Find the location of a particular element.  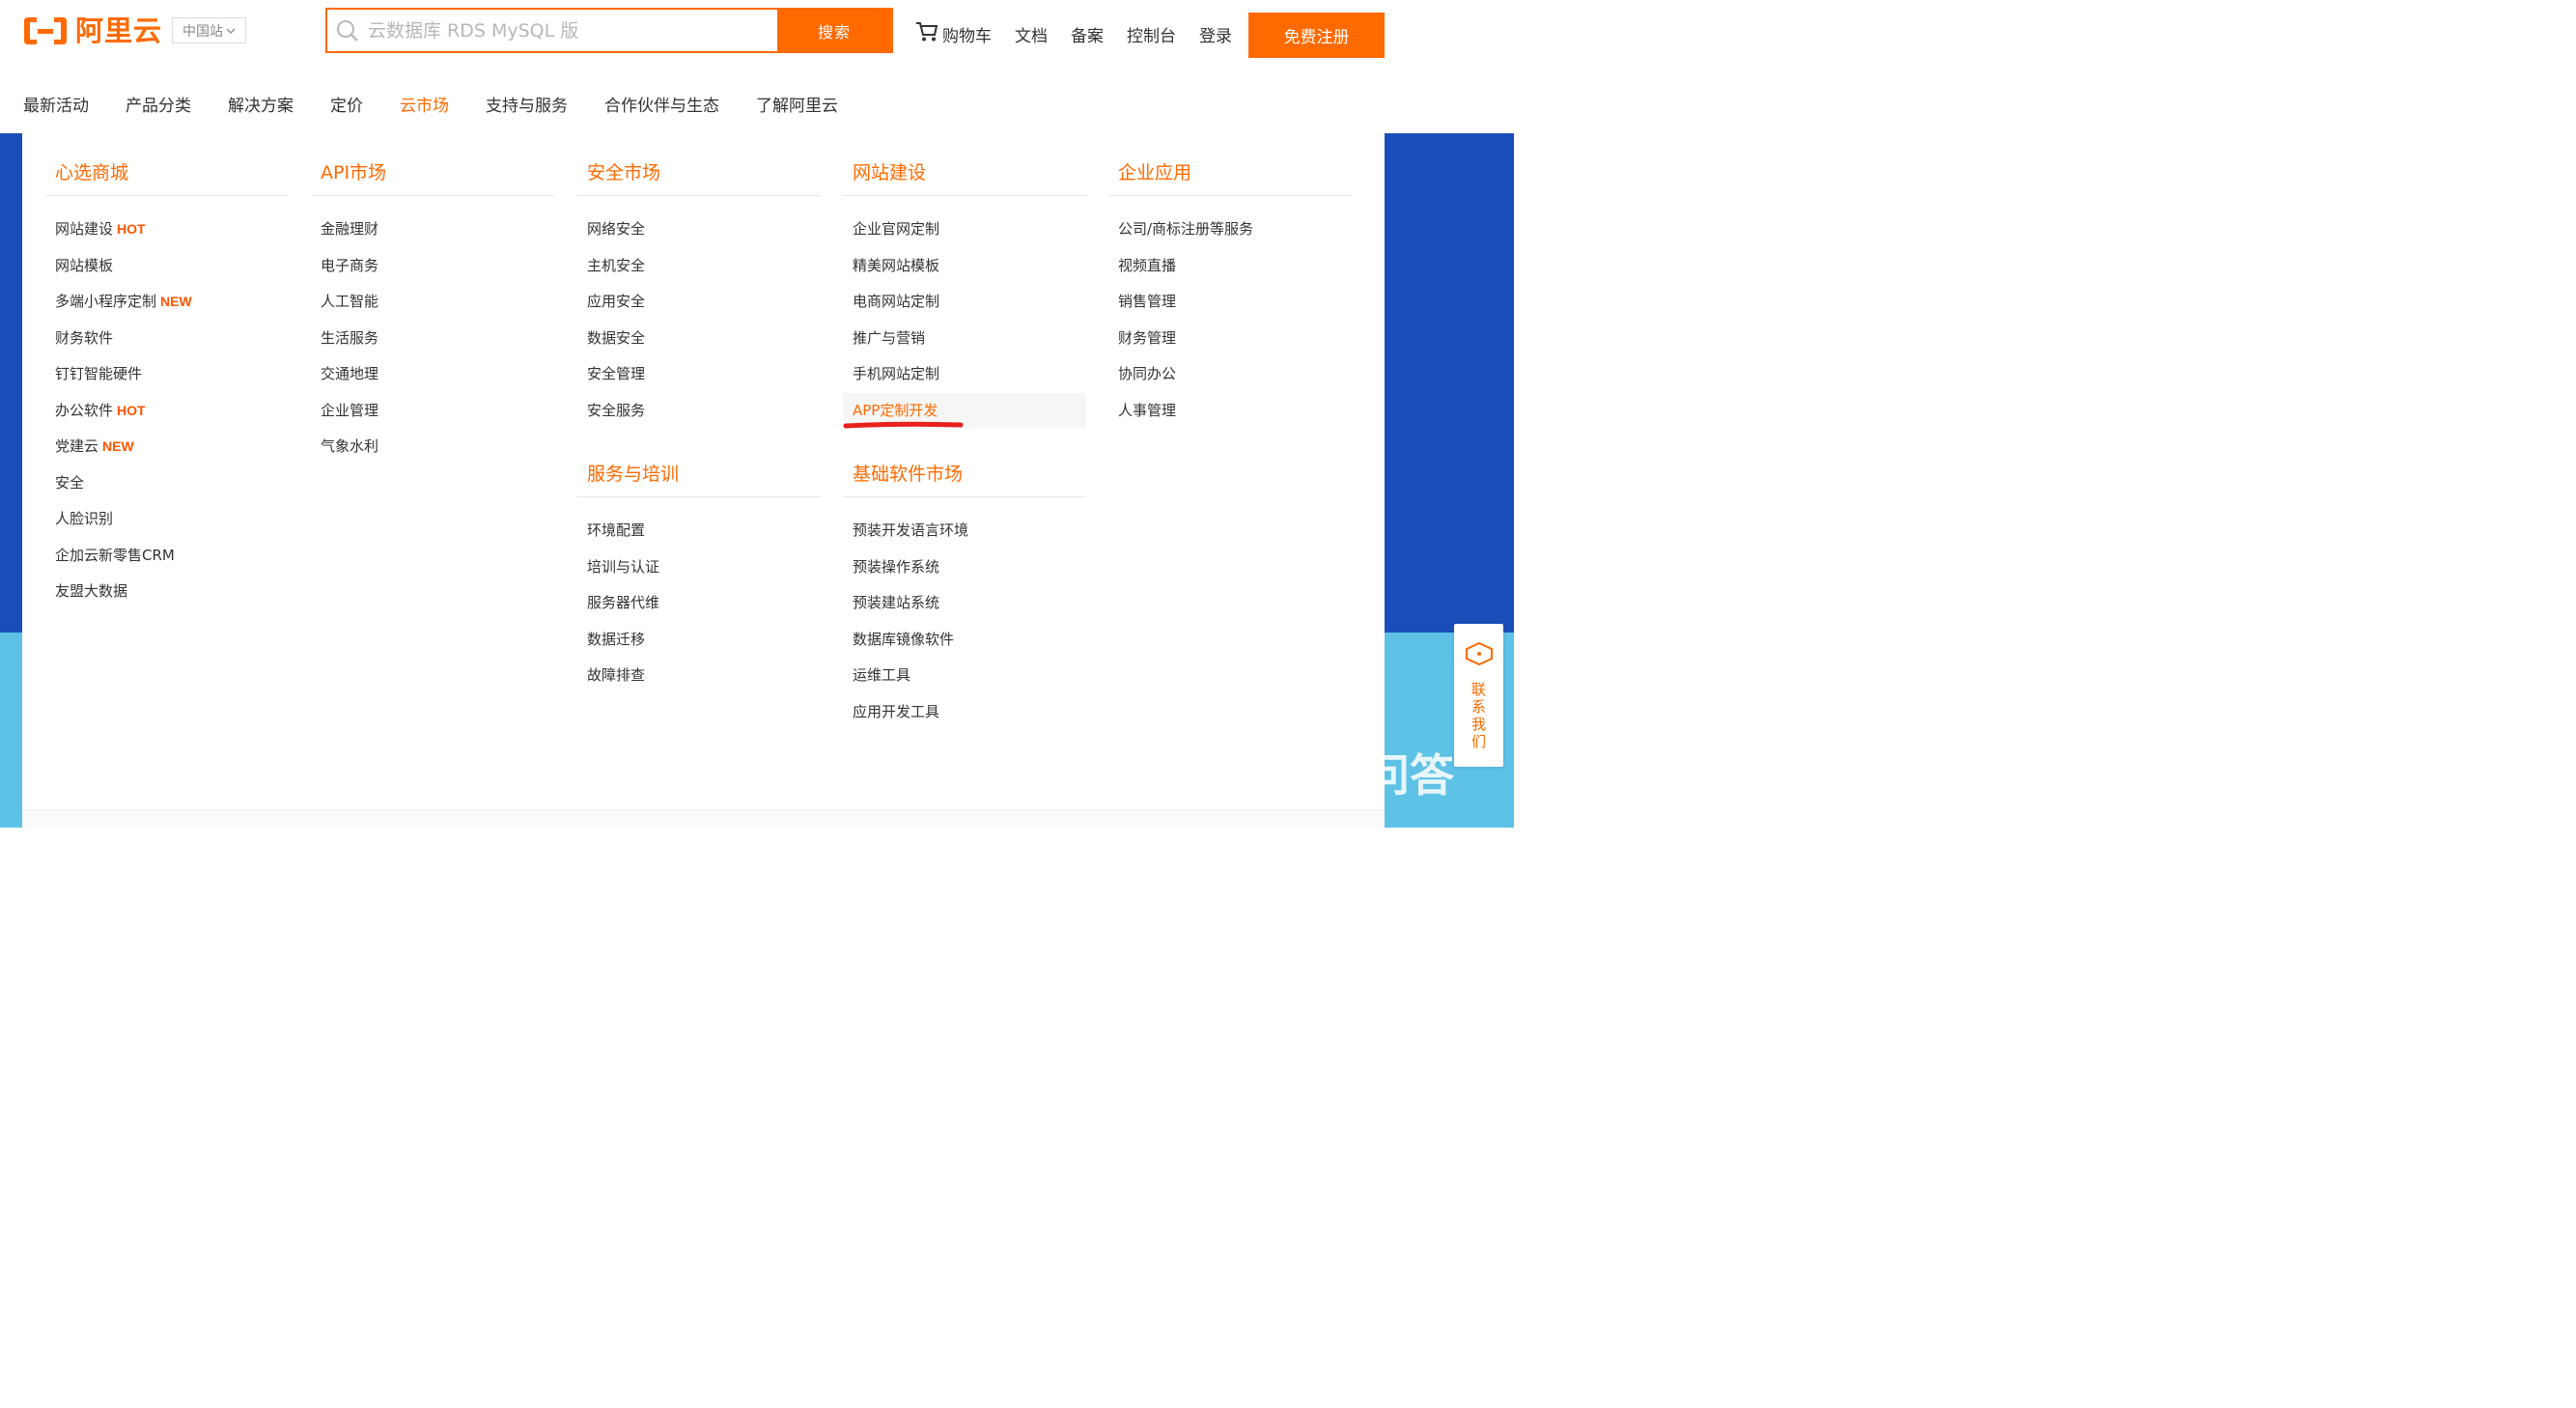

top-links: 购物车 文档 备案 控制台 登录 is located at coordinates (1085, 34).